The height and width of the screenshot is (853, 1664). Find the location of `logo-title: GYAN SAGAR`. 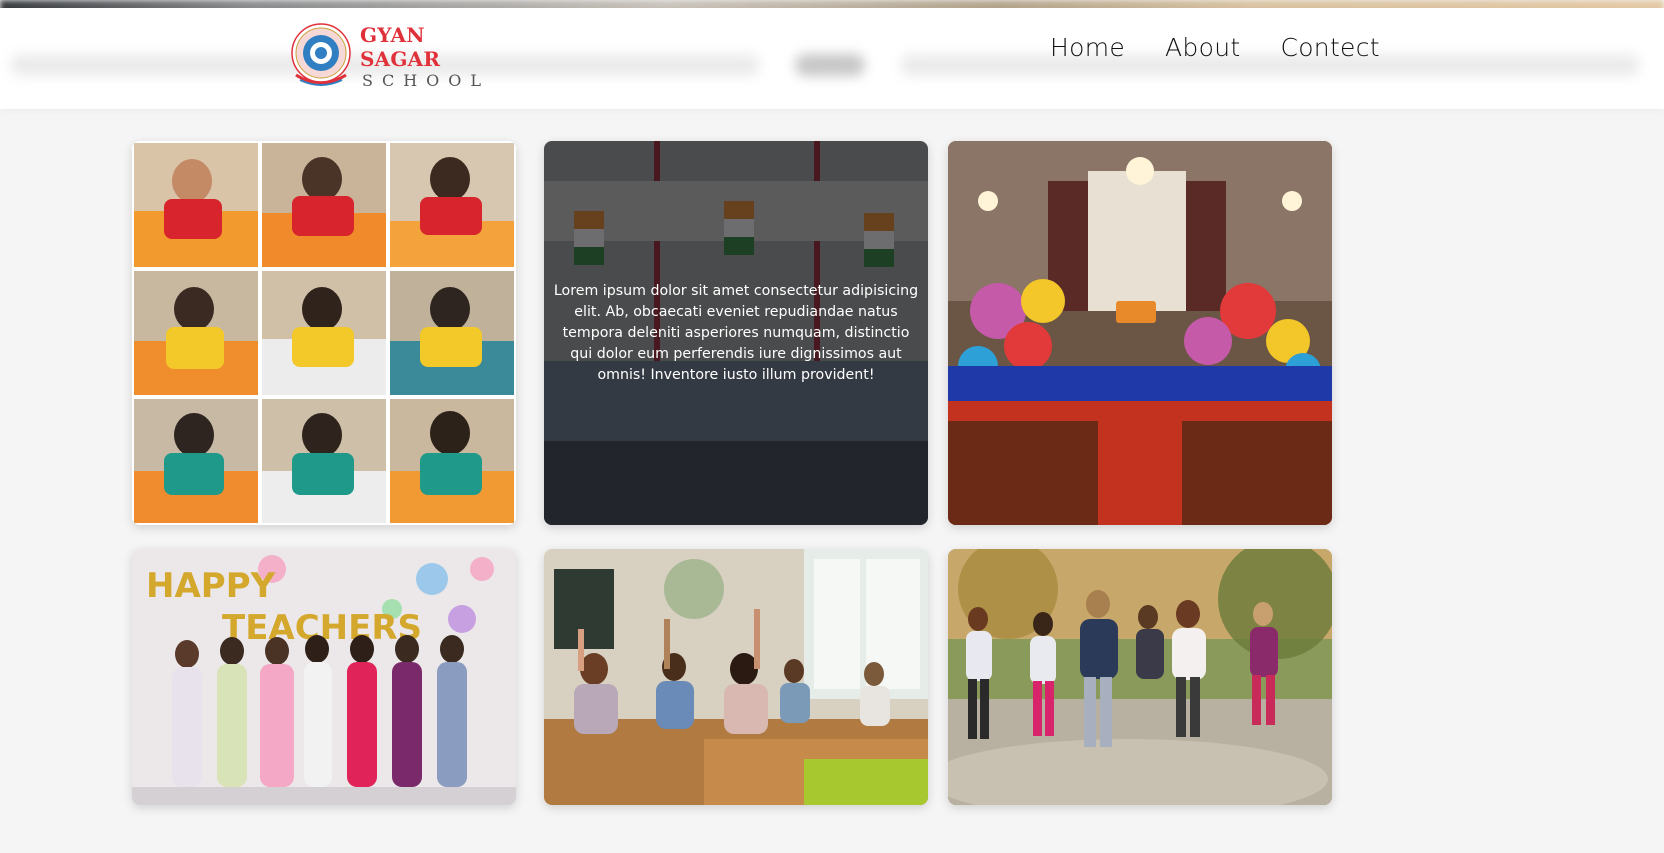

logo-title: GYAN SAGAR is located at coordinates (400, 47).